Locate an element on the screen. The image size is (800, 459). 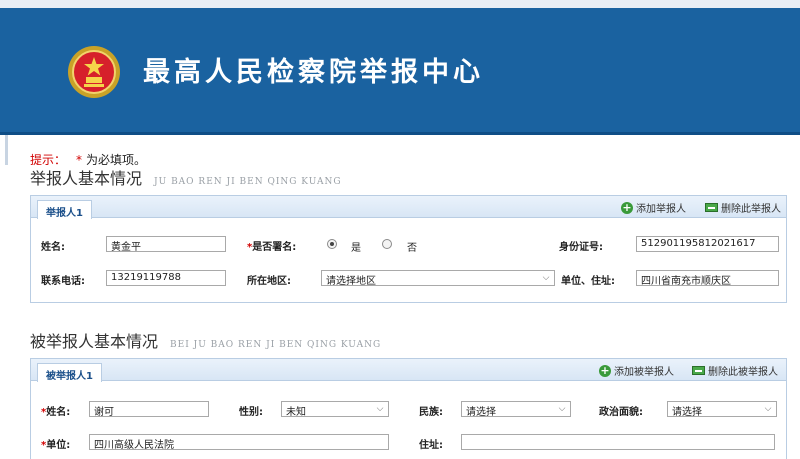
tab-reporter-1: 举报人1 is located at coordinates (64, 209).